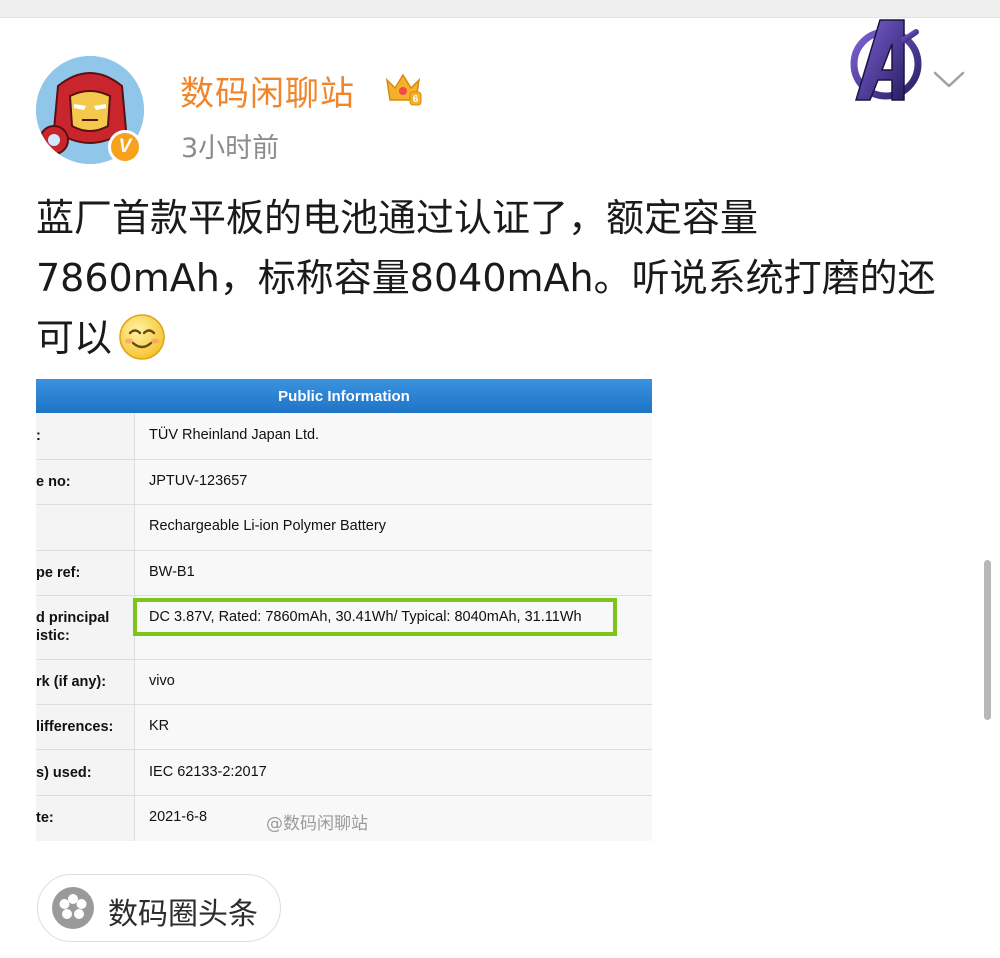  What do you see at coordinates (344, 396) in the screenshot?
I see `certificate-header: Public Information` at bounding box center [344, 396].